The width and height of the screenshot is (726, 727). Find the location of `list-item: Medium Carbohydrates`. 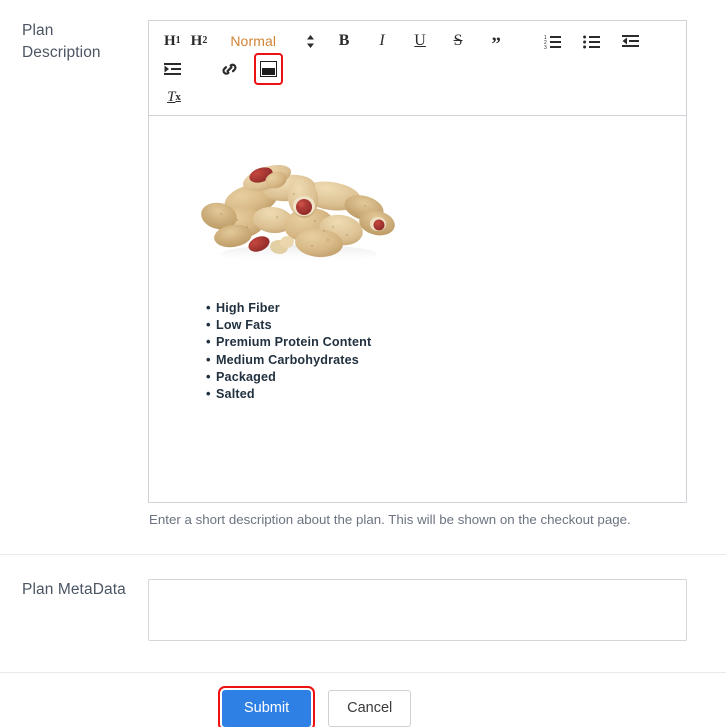

list-item: Medium Carbohydrates is located at coordinates (446, 360).